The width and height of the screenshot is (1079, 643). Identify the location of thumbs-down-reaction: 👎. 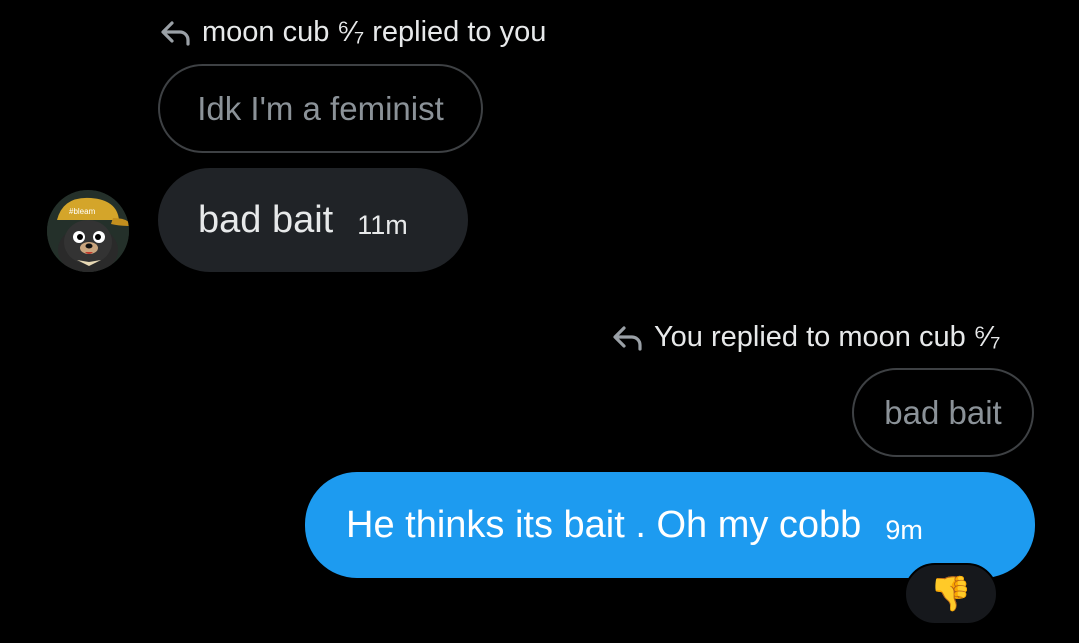
(951, 594).